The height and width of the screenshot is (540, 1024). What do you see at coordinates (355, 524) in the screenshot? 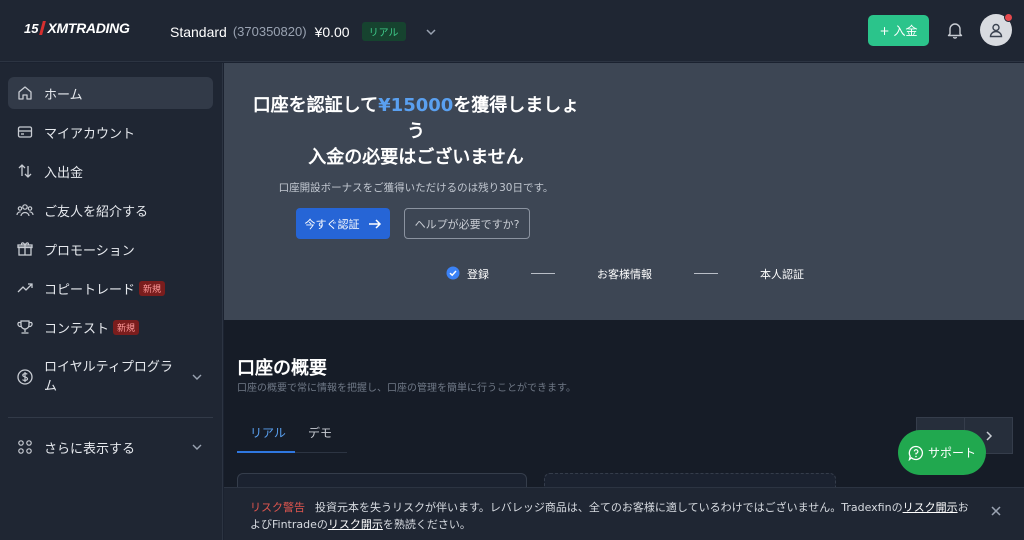
I see `risk-disclosure-link-fintrade: リスク開示` at bounding box center [355, 524].